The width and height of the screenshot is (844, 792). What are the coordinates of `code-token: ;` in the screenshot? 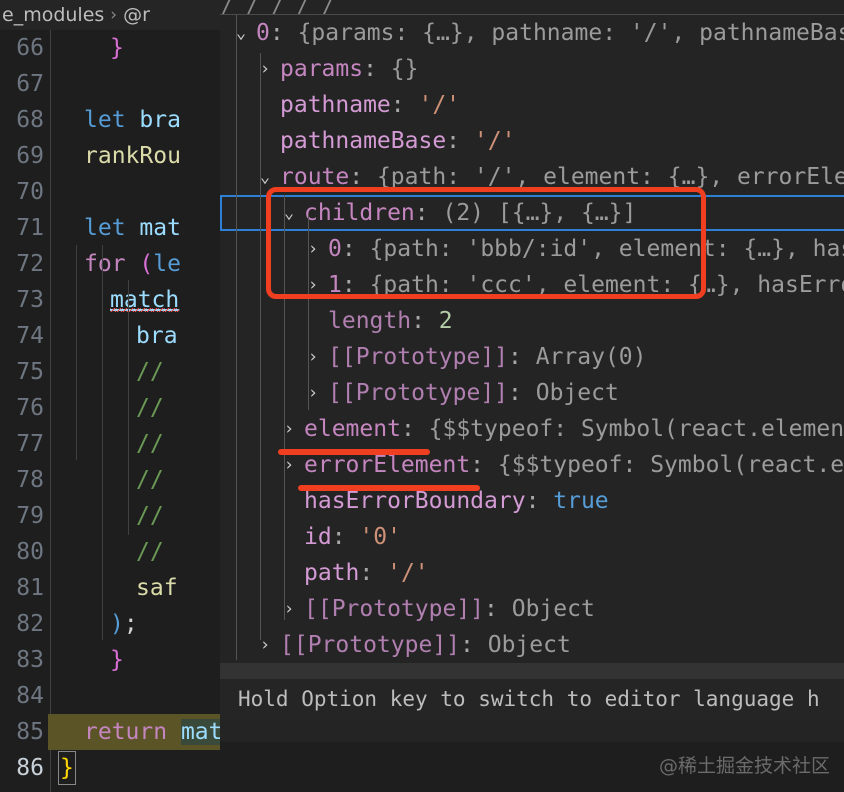 It's located at (130, 624).